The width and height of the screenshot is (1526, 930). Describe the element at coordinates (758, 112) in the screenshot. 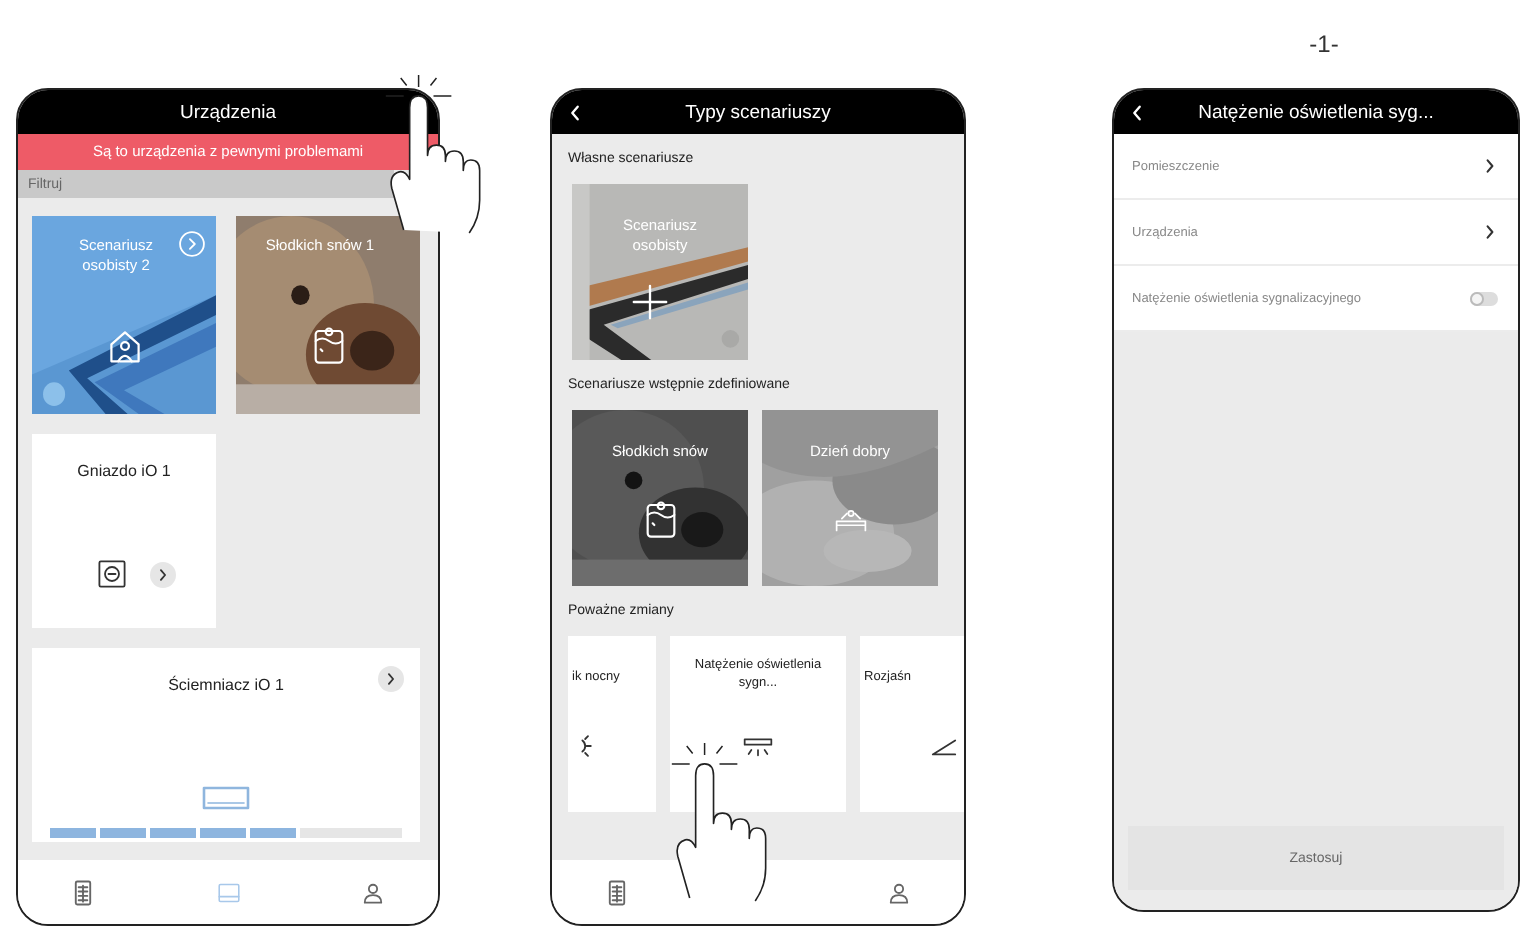

I see `screen-title: Typy scenariuszy` at that location.